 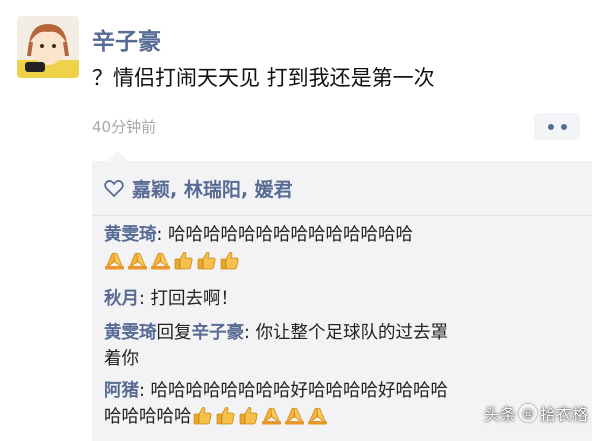 I want to click on watermark-handle: 拾衣格, so click(x=563, y=414).